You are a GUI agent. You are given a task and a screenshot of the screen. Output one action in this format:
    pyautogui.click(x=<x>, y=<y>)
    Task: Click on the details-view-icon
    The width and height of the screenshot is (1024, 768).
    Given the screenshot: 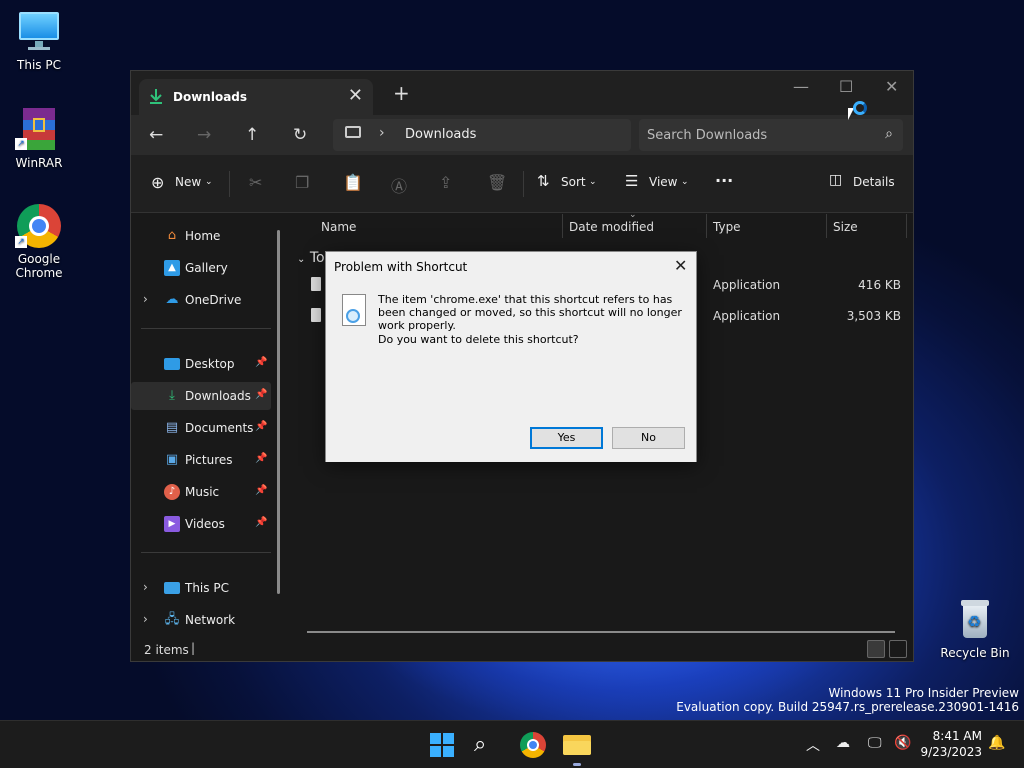 What is the action you would take?
    pyautogui.click(x=876, y=649)
    